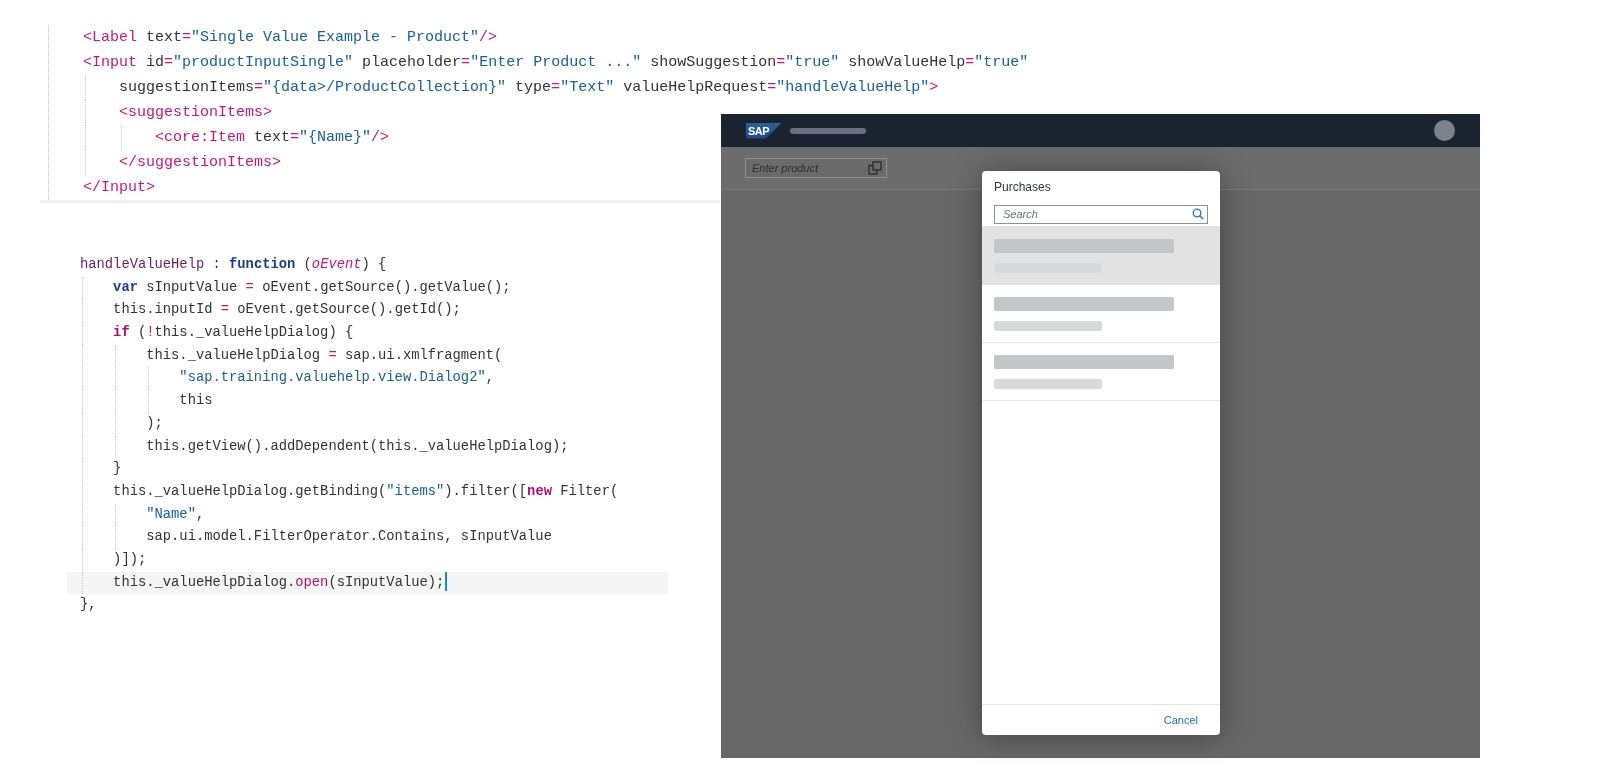 The width and height of the screenshot is (1600, 768). Describe the element at coordinates (113, 560) in the screenshot. I see `code-line: )]);` at that location.